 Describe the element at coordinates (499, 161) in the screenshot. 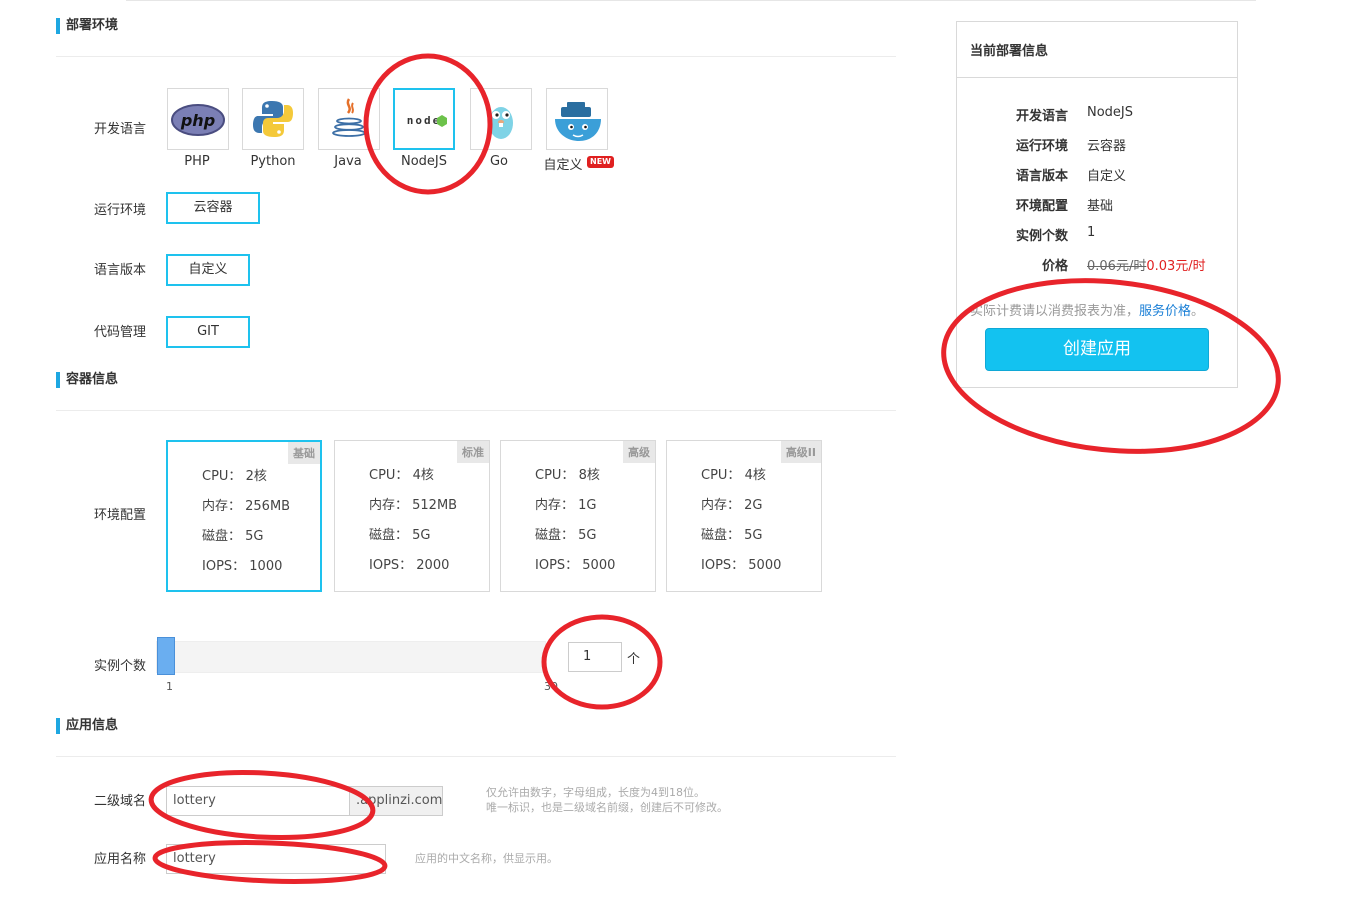

I see `language-name-go: Go` at that location.